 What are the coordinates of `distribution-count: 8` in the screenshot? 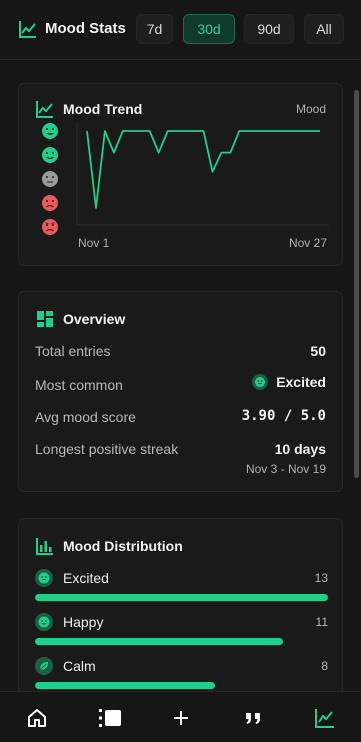 It's located at (324, 666).